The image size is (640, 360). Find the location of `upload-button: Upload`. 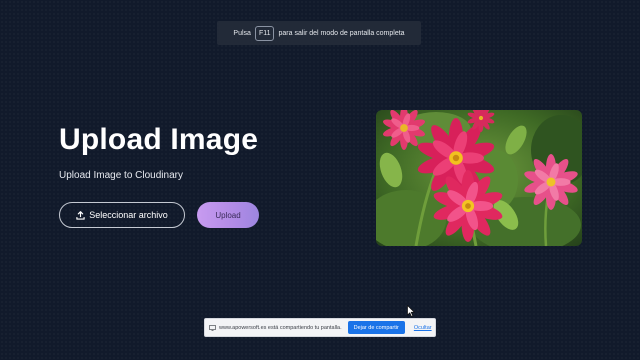

upload-button: Upload is located at coordinates (228, 215).